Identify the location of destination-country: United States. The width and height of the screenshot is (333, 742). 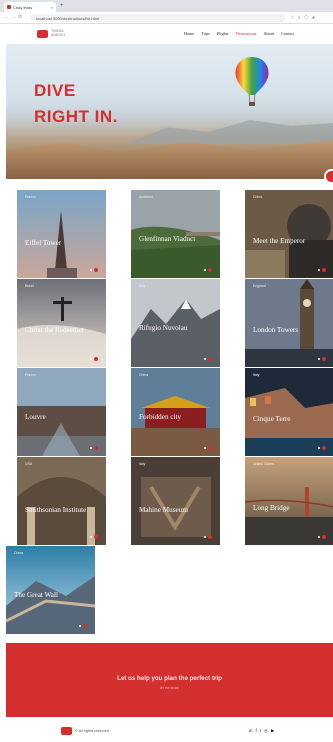
(264, 464).